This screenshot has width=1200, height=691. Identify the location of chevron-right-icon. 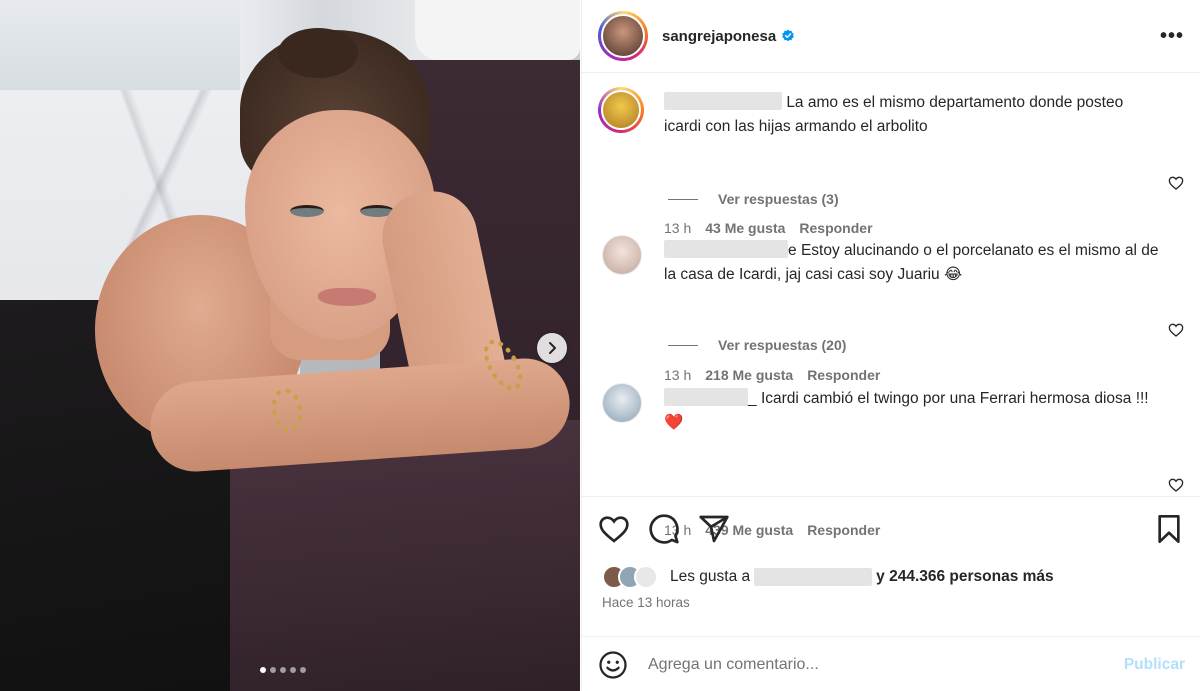
(552, 348).